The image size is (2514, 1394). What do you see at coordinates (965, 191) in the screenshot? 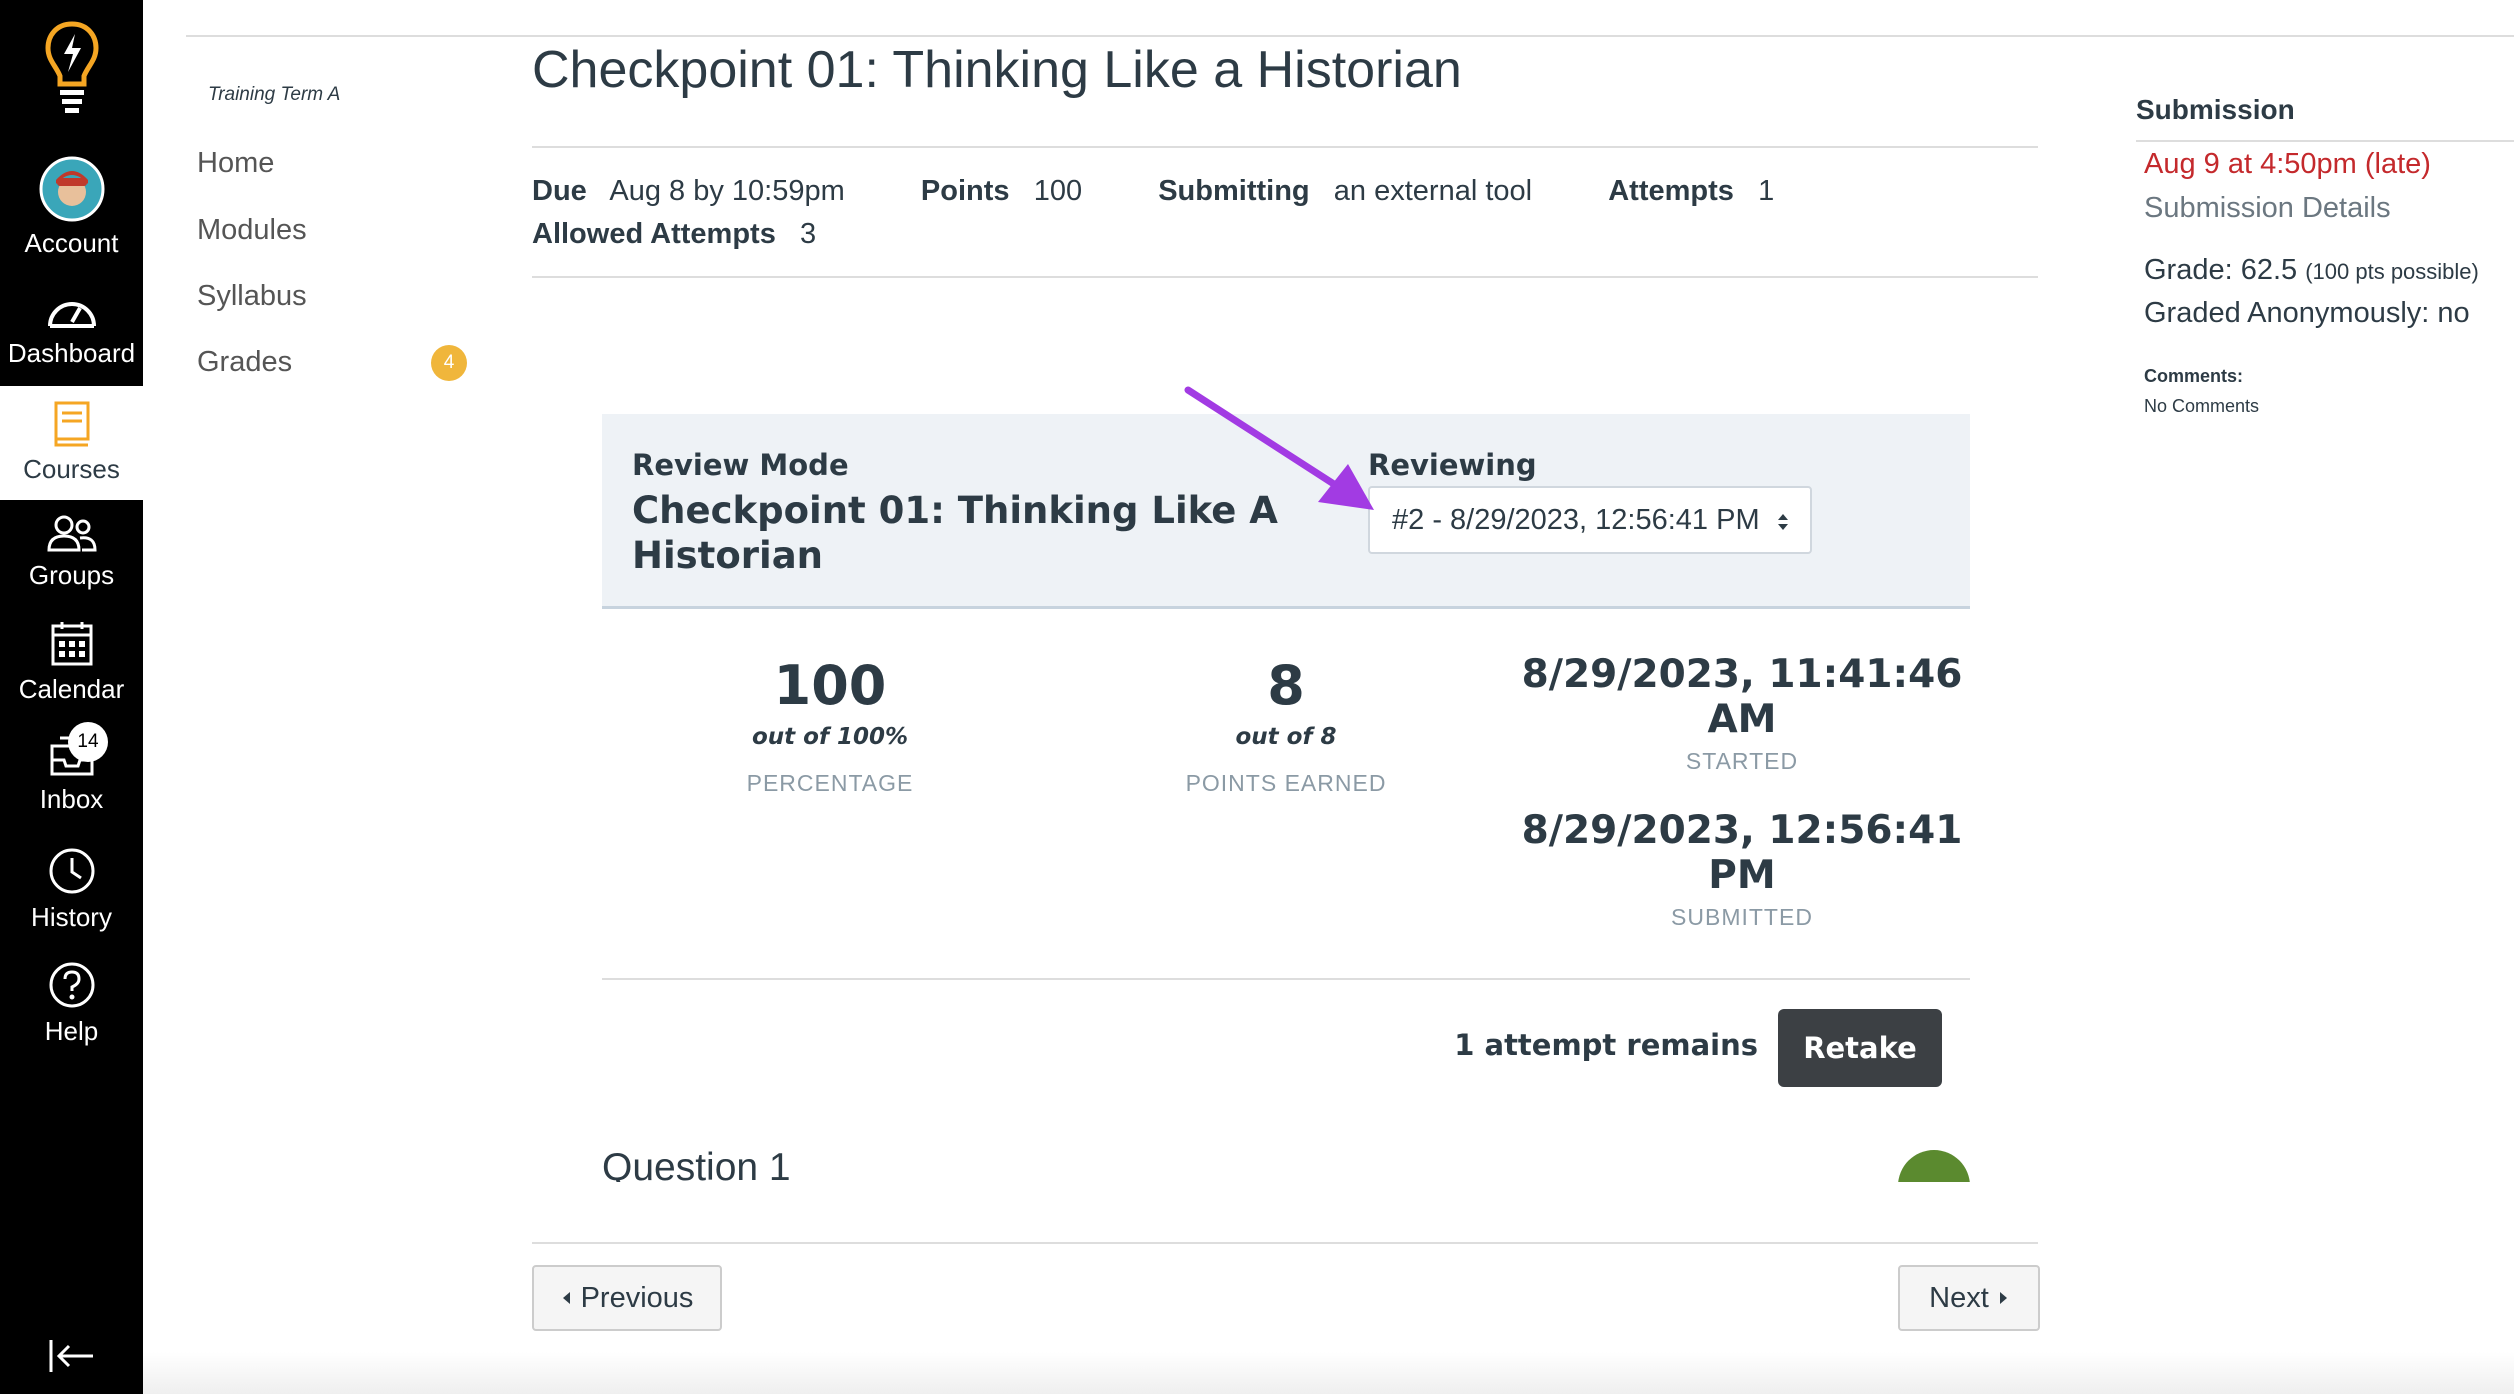
I see `points-label: Points` at bounding box center [965, 191].